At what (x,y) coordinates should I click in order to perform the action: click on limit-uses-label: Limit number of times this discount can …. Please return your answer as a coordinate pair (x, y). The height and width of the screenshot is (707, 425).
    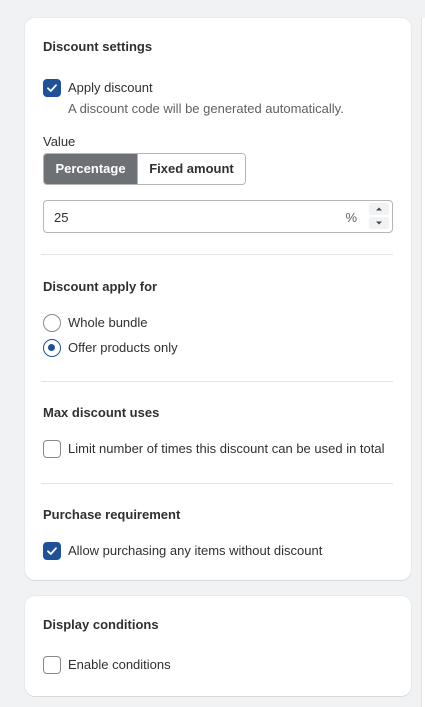
    Looking at the image, I should click on (226, 448).